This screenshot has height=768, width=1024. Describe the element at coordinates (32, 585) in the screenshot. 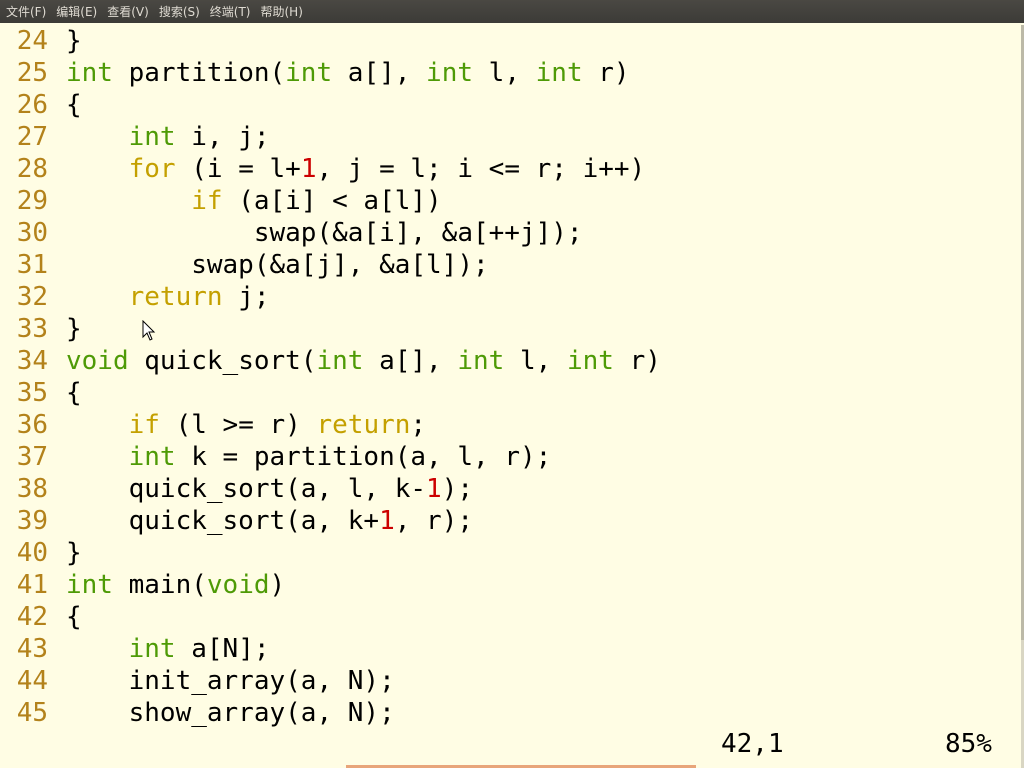

I see `line-number: 41` at that location.